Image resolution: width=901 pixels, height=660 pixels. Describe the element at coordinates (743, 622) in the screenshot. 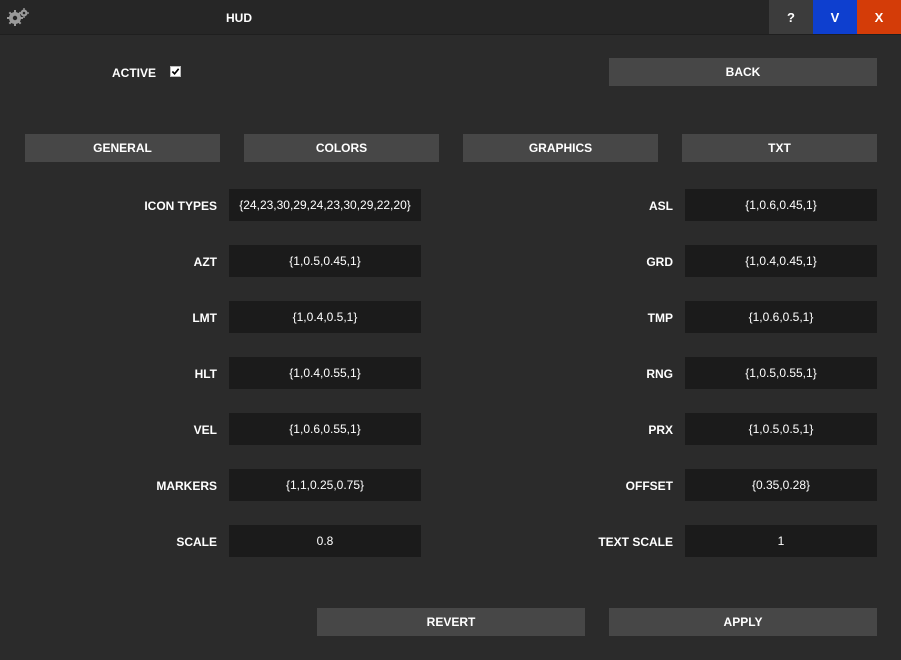

I see `apply-button: APPLY` at that location.